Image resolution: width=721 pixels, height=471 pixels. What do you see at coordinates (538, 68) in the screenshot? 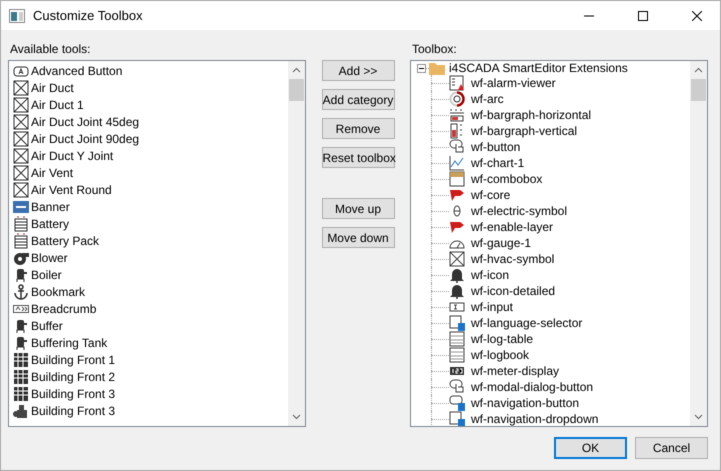
I see `tree-item: i4SCADA SmartEditor Extensions` at bounding box center [538, 68].